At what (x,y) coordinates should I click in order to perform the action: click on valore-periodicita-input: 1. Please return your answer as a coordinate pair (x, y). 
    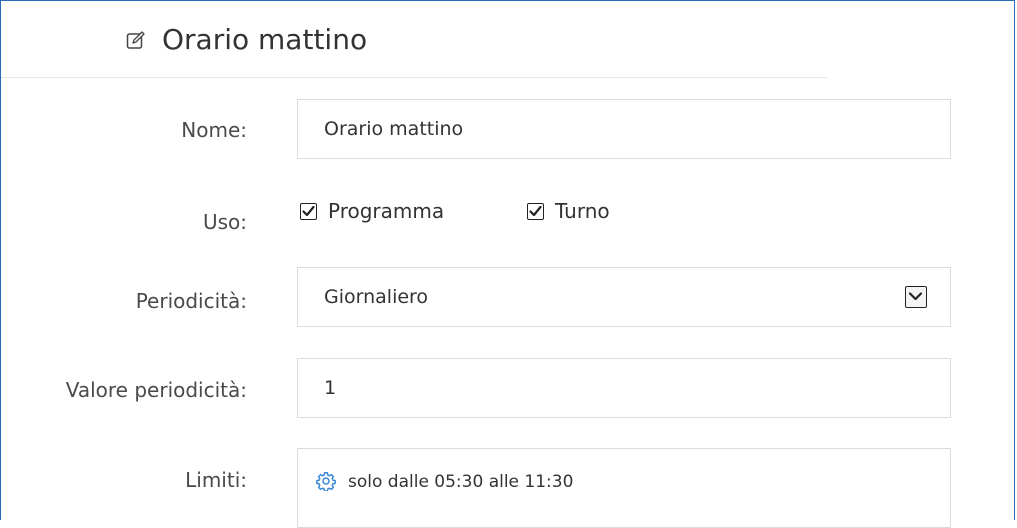
    Looking at the image, I should click on (624, 388).